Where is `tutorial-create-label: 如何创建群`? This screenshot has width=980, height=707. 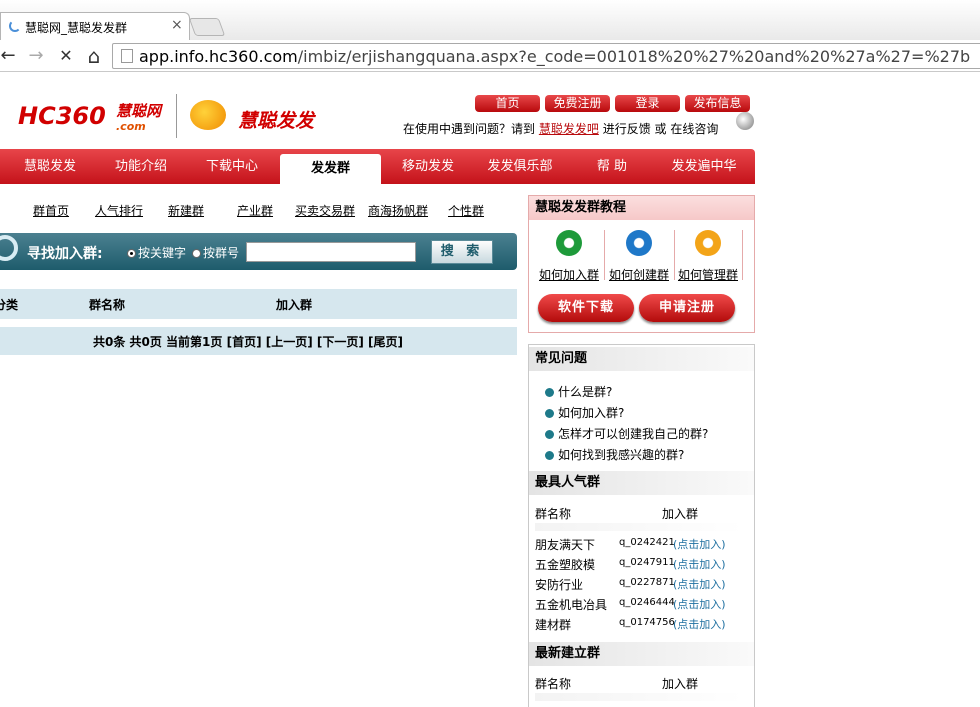 tutorial-create-label: 如何创建群 is located at coordinates (639, 274).